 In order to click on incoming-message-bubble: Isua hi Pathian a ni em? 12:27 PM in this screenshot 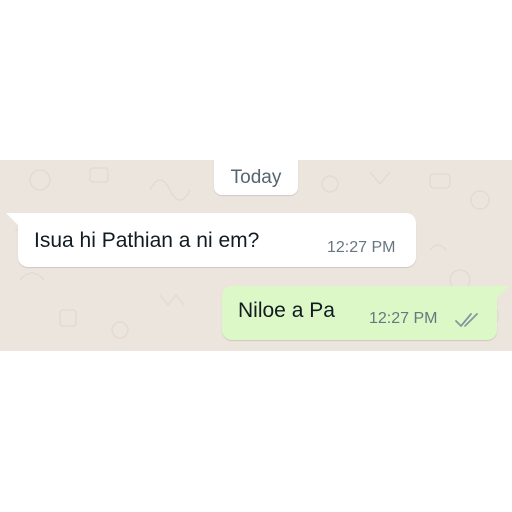, I will do `click(211, 240)`.